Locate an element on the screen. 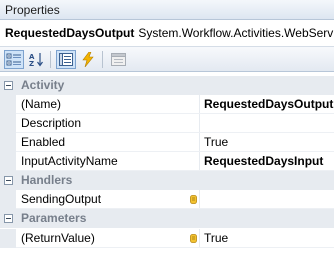 This screenshot has width=334, height=253. events-button is located at coordinates (88, 59).